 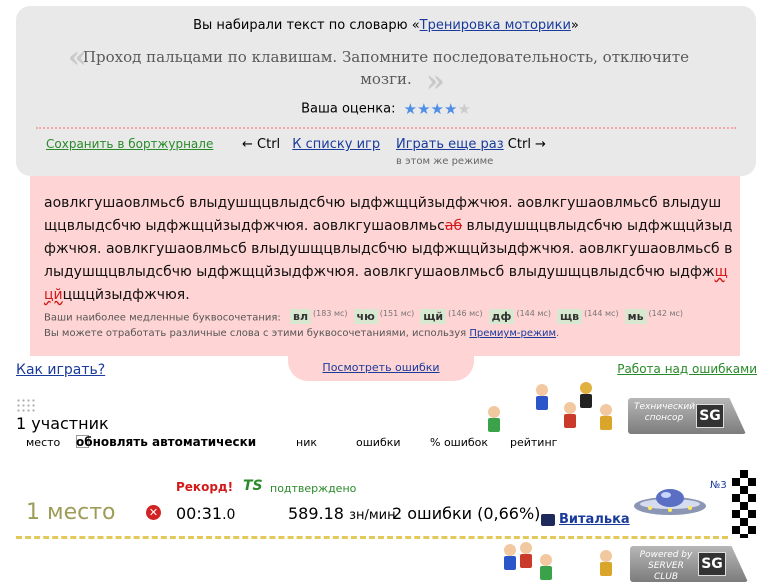 I want to click on rating-stars: ★★★★★, so click(x=437, y=109).